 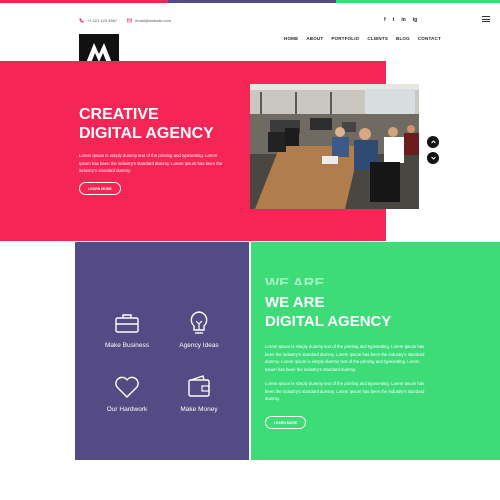 I want to click on nav-home: HOME, so click(x=291, y=39).